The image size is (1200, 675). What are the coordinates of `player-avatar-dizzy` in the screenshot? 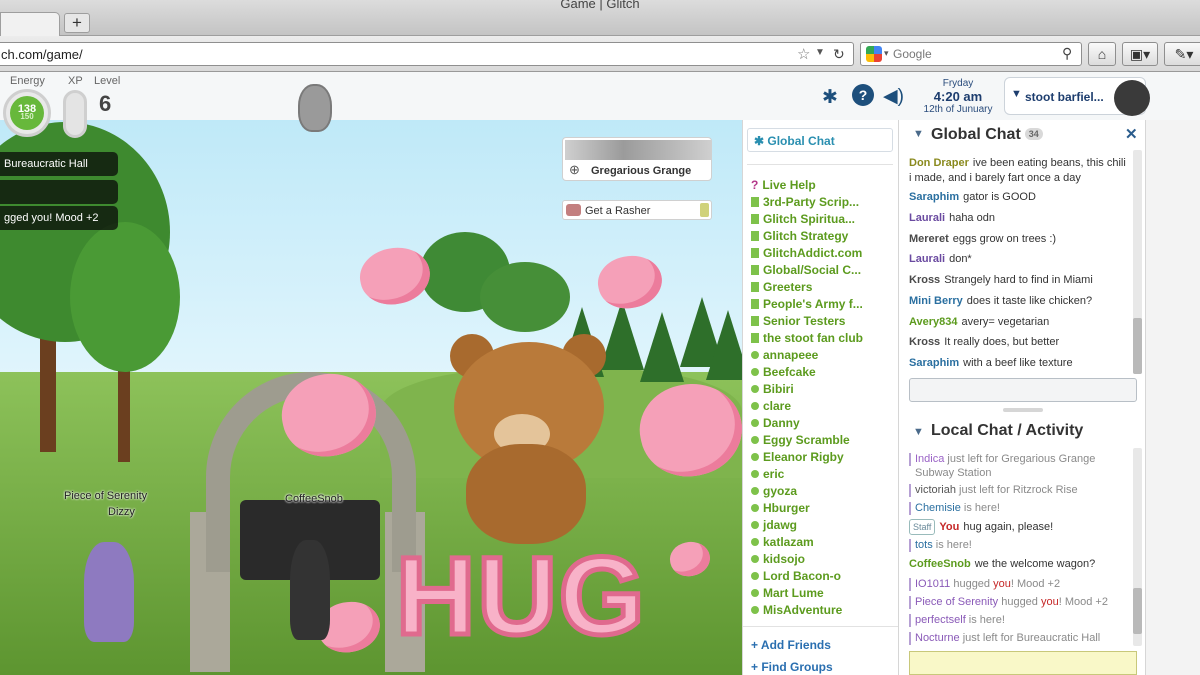 It's located at (109, 592).